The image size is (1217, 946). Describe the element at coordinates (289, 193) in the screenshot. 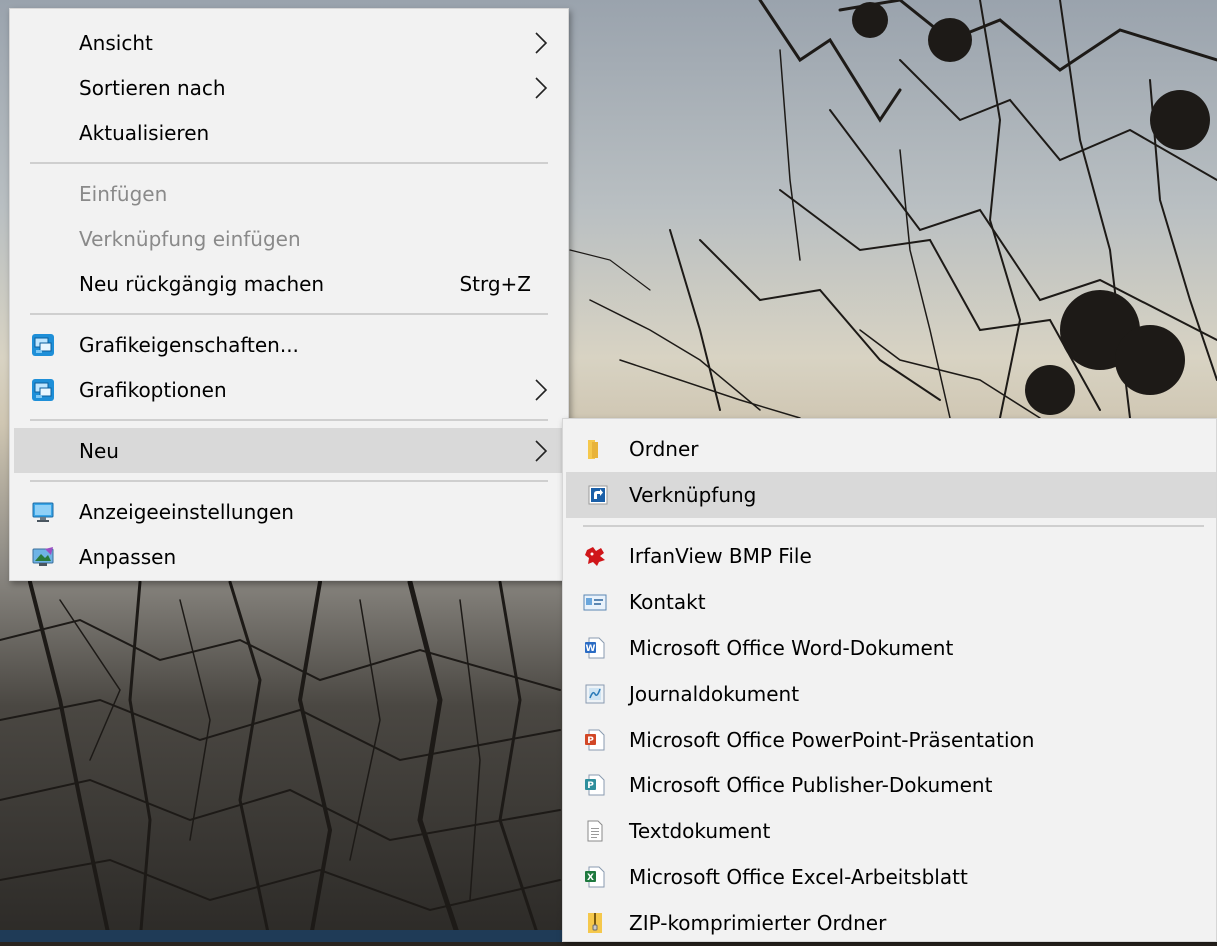

I see `menu-item-einfuegen: Einfügen` at that location.